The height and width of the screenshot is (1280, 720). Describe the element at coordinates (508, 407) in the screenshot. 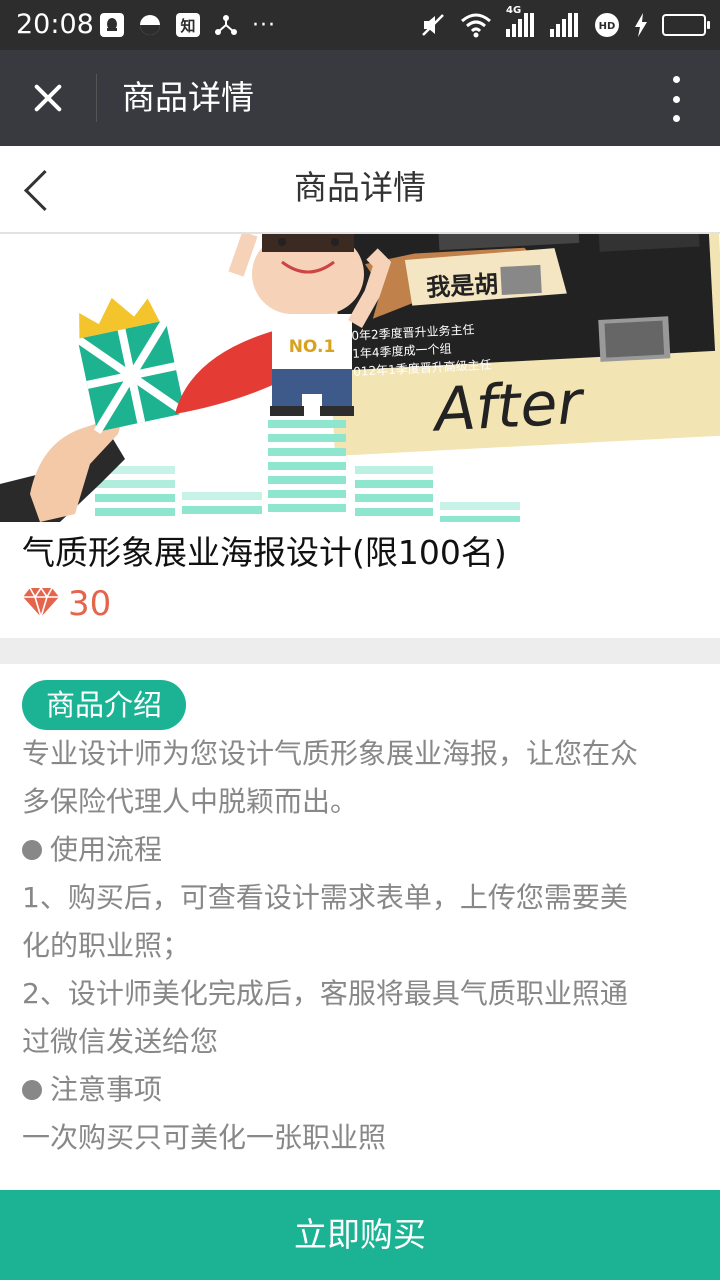

I see `after-text: After` at that location.